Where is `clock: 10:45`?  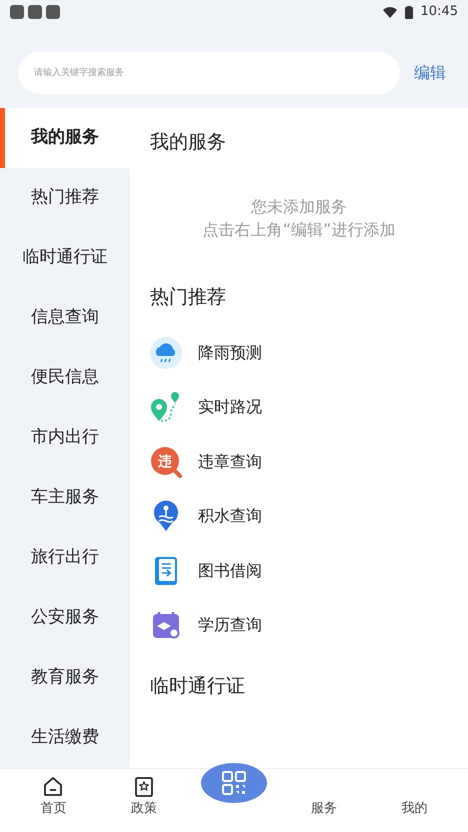 clock: 10:45 is located at coordinates (439, 12).